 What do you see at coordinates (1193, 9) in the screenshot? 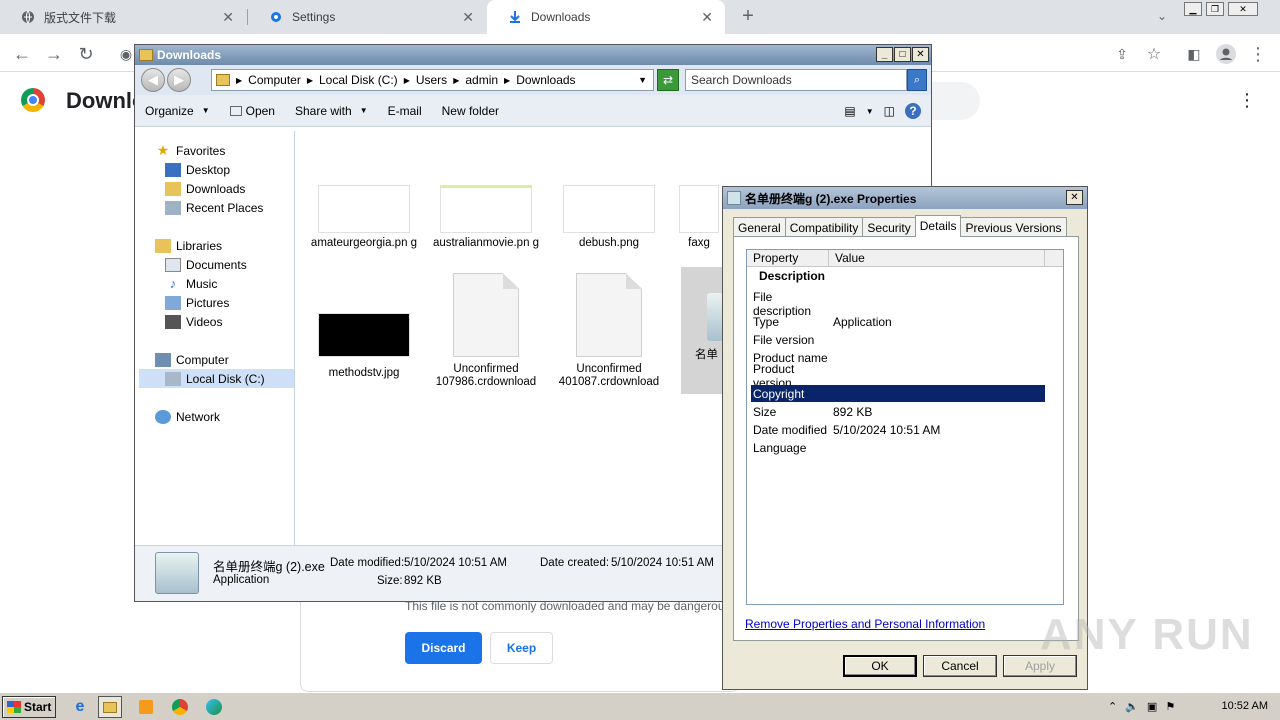
I see `minimize-icon: ▁` at bounding box center [1193, 9].